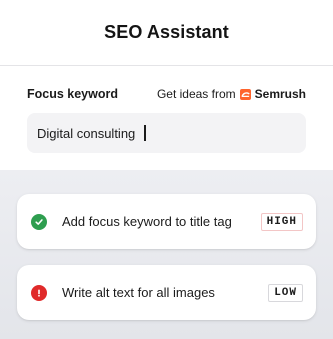 The height and width of the screenshot is (339, 333). What do you see at coordinates (280, 94) in the screenshot?
I see `semrush-brand-name: Semrush` at bounding box center [280, 94].